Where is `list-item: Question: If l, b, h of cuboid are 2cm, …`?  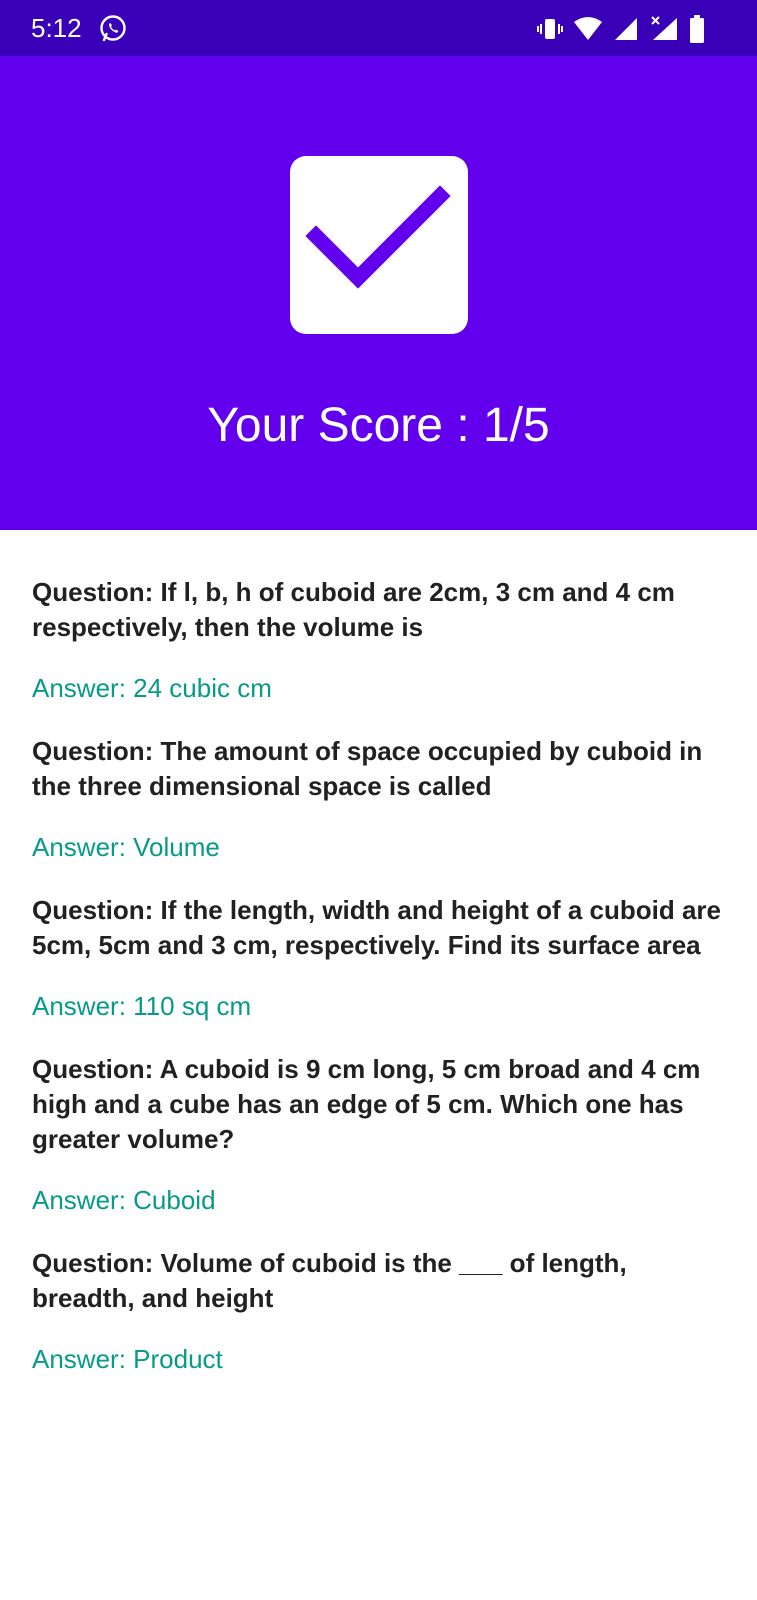
list-item: Question: If l, b, h of cuboid are 2cm, … is located at coordinates (382, 640).